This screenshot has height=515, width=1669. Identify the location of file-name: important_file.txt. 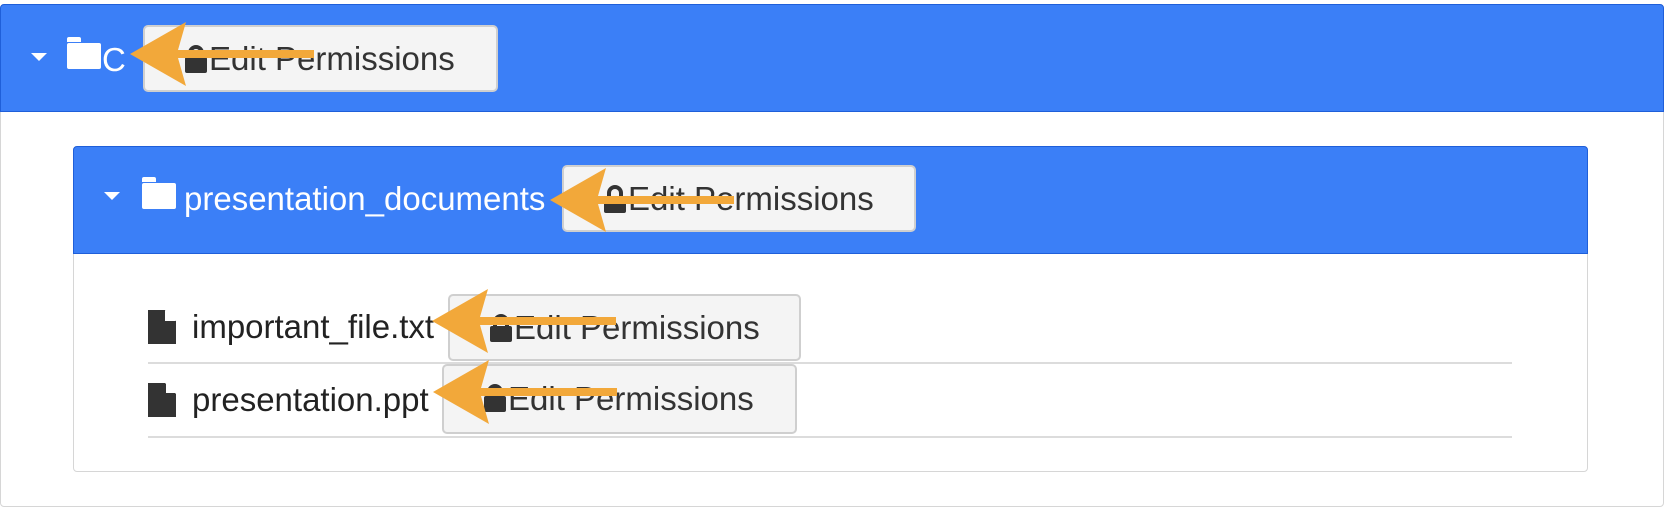
(313, 327).